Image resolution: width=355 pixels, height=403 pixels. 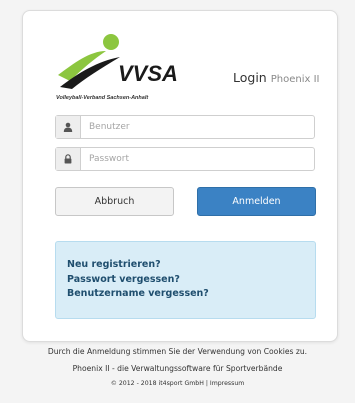 What do you see at coordinates (191, 280) in the screenshot?
I see `forgot-password-link: Passwort vergessen?` at bounding box center [191, 280].